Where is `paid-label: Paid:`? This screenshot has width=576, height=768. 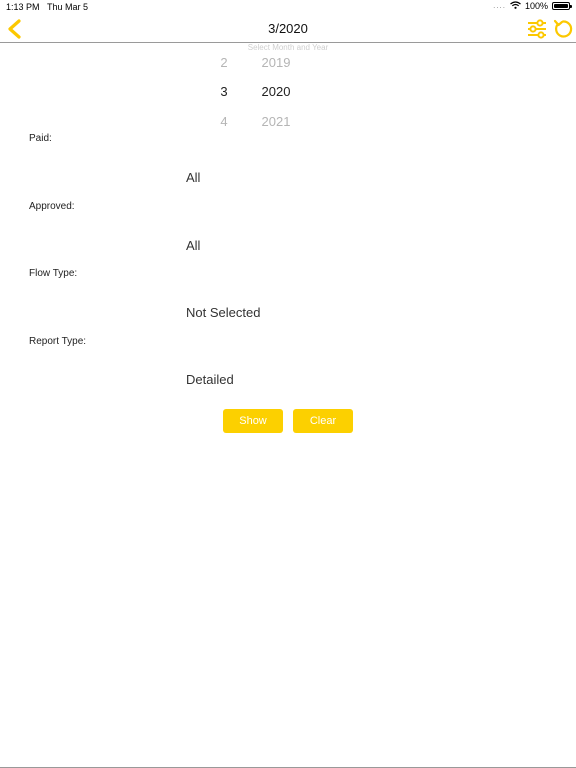
paid-label: Paid: is located at coordinates (40, 138).